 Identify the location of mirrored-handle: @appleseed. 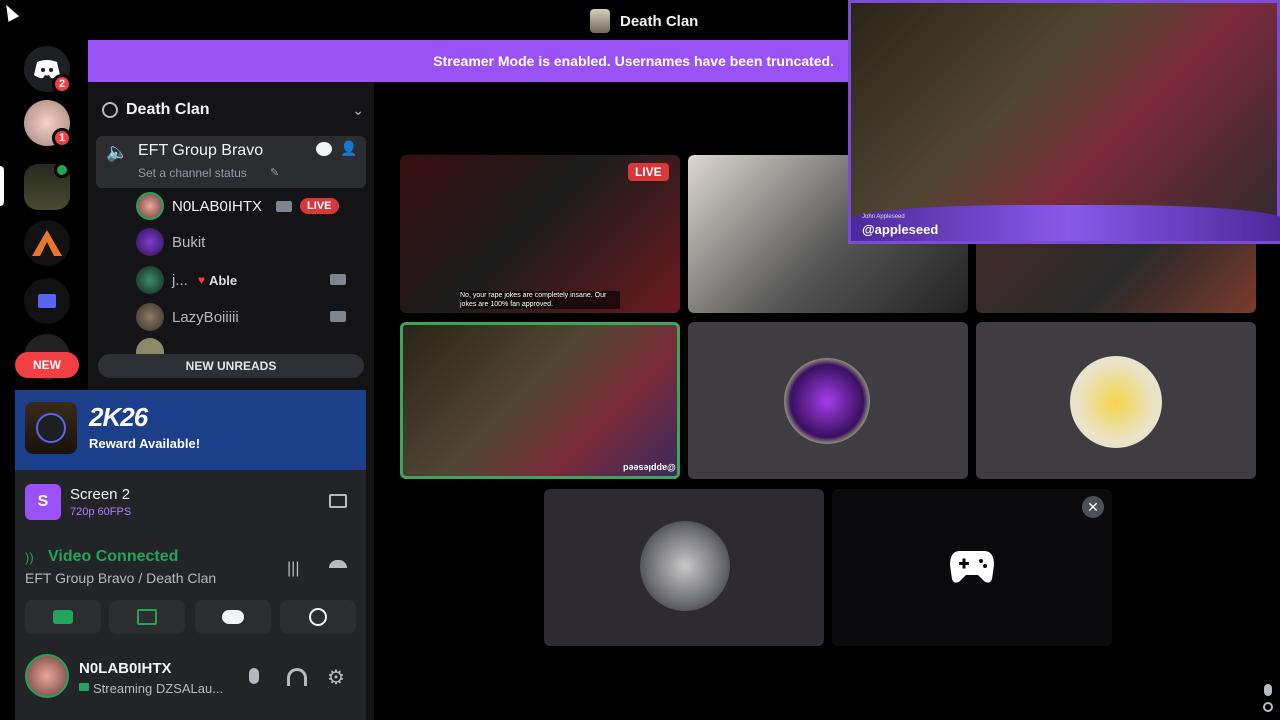
(649, 468).